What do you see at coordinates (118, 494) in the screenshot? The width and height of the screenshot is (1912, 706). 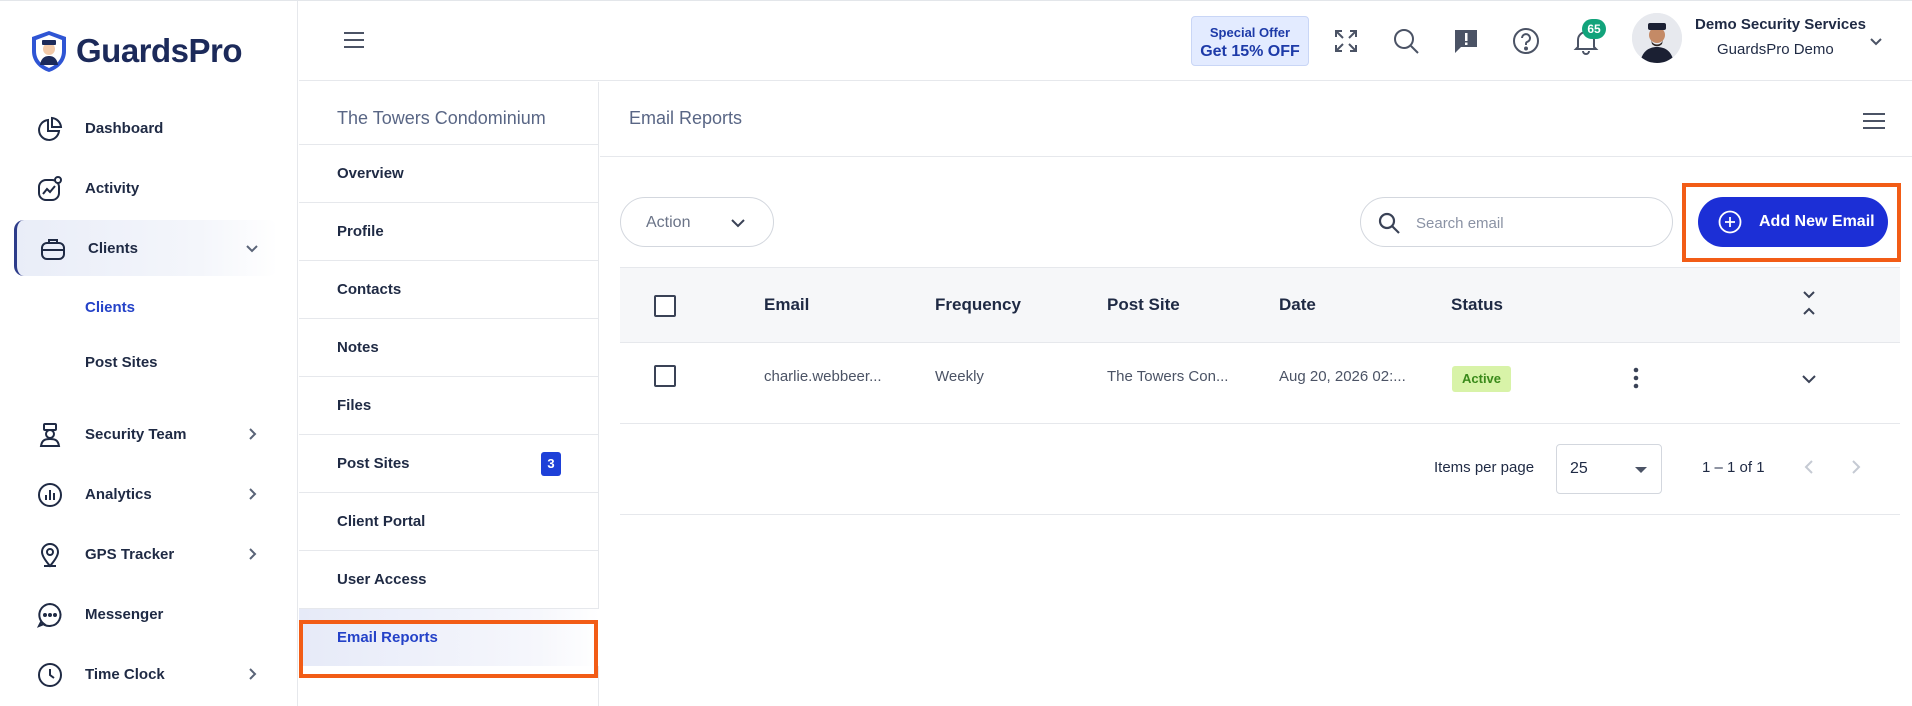 I see `sidebar-item-label: Analytics` at bounding box center [118, 494].